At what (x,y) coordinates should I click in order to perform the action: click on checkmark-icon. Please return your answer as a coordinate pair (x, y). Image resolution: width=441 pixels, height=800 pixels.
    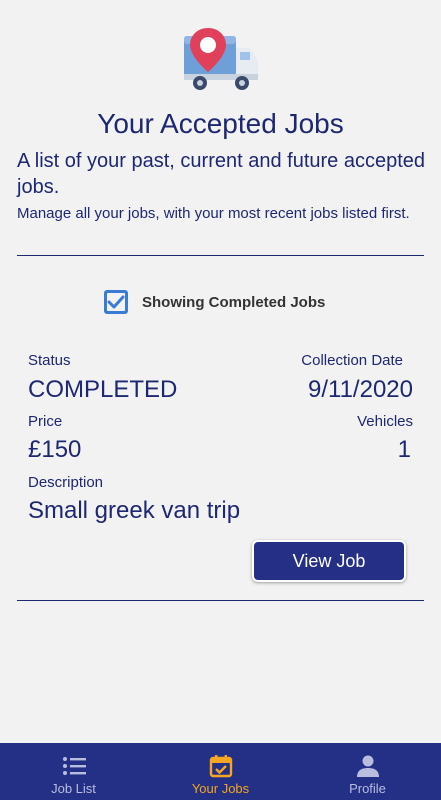
    Looking at the image, I should click on (116, 302).